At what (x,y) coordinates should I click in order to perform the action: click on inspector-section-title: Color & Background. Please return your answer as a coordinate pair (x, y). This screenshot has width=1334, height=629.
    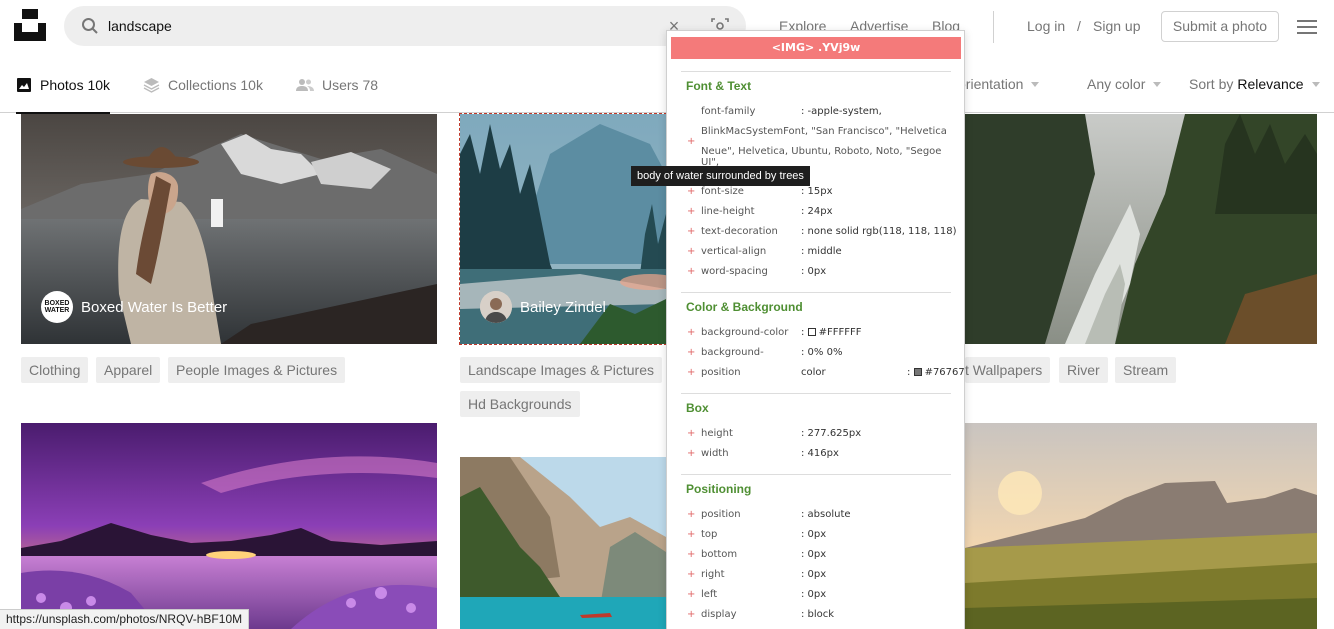
    Looking at the image, I should click on (744, 307).